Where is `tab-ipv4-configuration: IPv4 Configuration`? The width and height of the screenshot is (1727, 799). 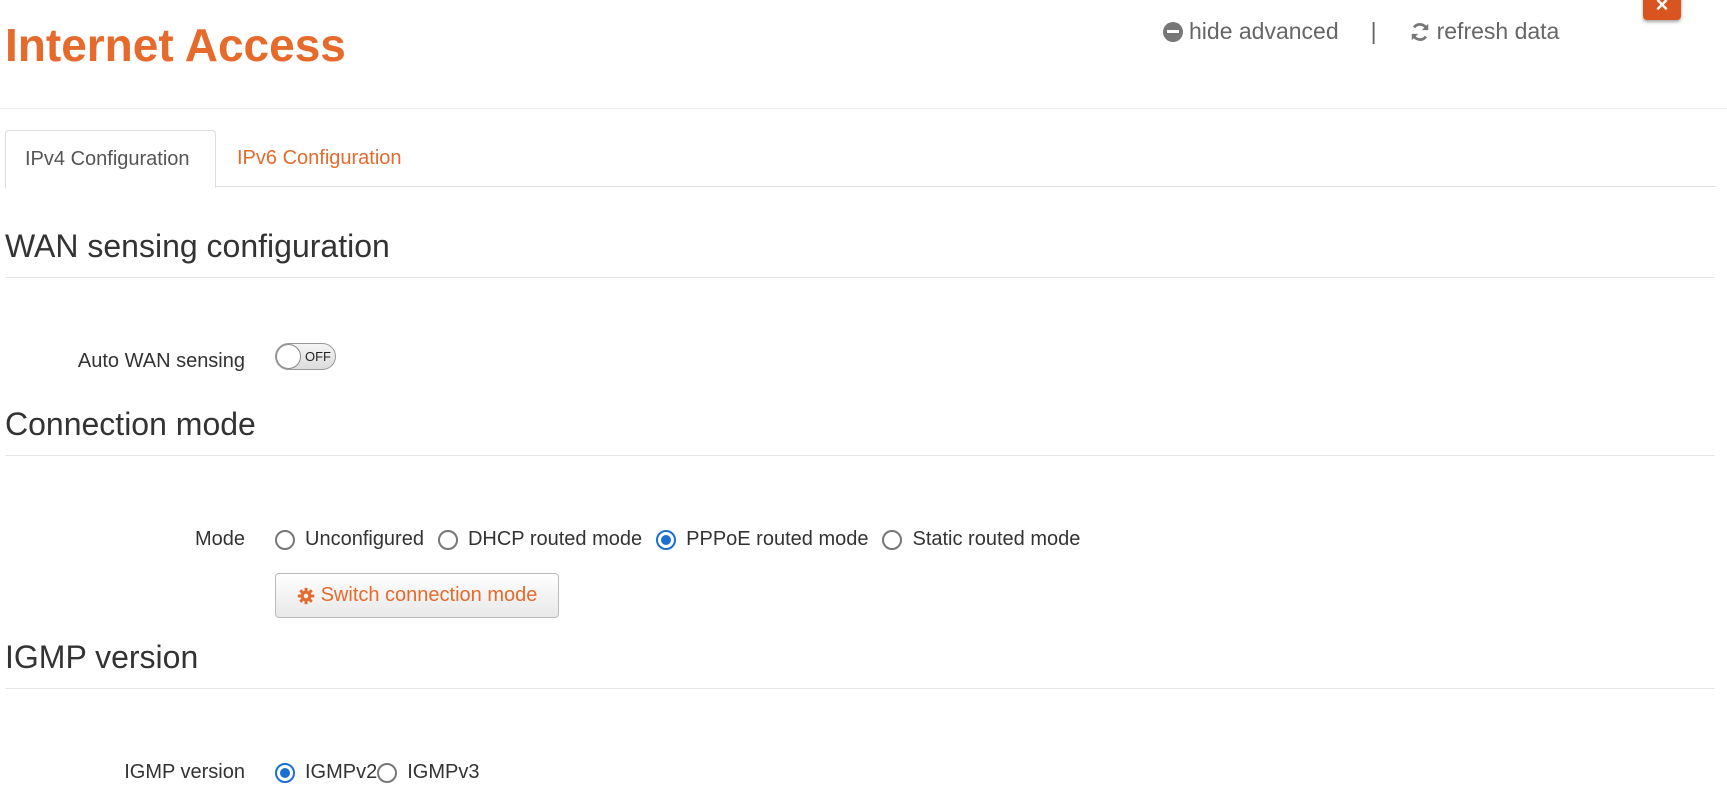
tab-ipv4-configuration: IPv4 Configuration is located at coordinates (110, 159).